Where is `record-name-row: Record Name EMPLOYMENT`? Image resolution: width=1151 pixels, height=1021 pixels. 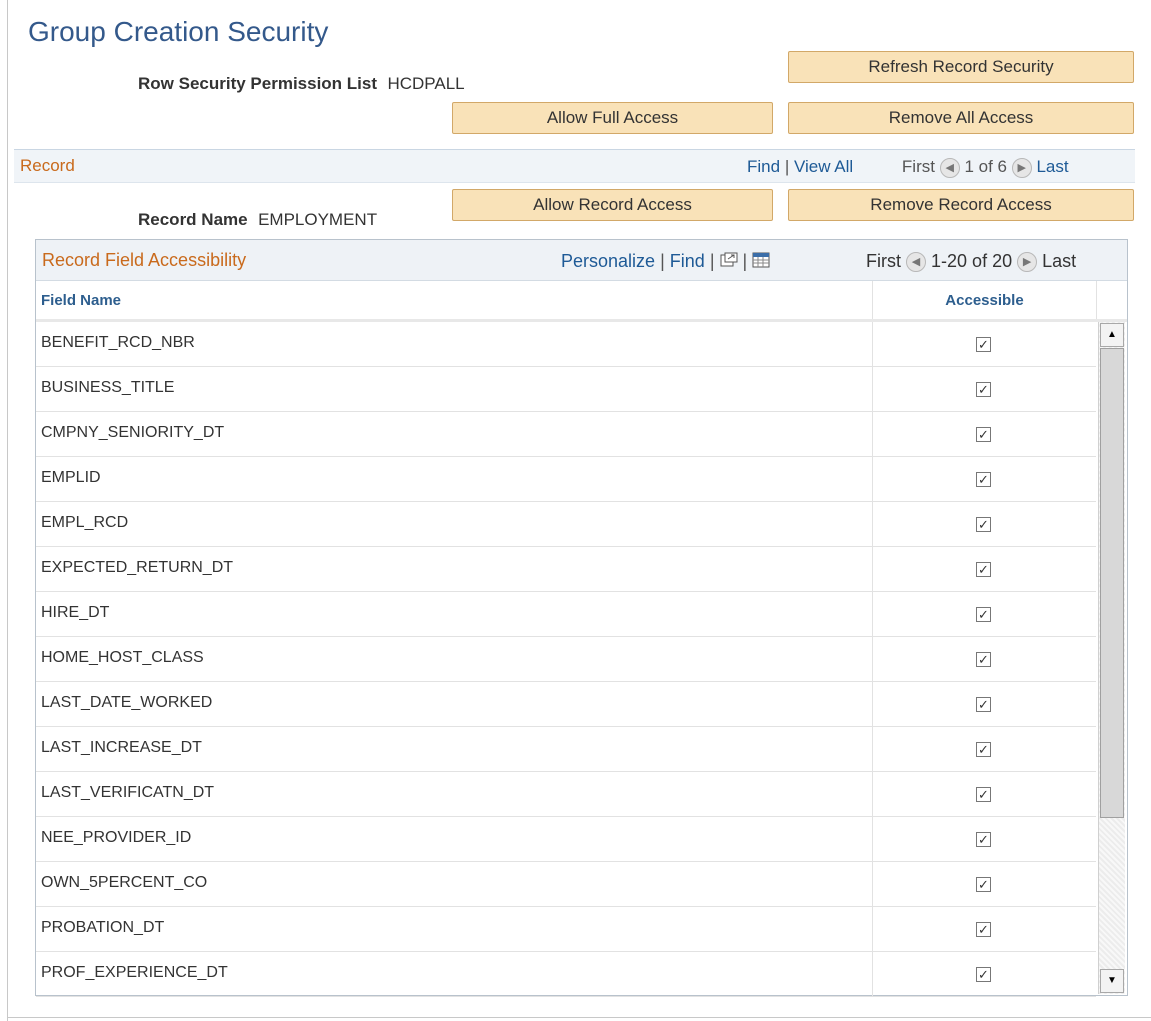
record-name-row: Record Name EMPLOYMENT is located at coordinates (257, 220).